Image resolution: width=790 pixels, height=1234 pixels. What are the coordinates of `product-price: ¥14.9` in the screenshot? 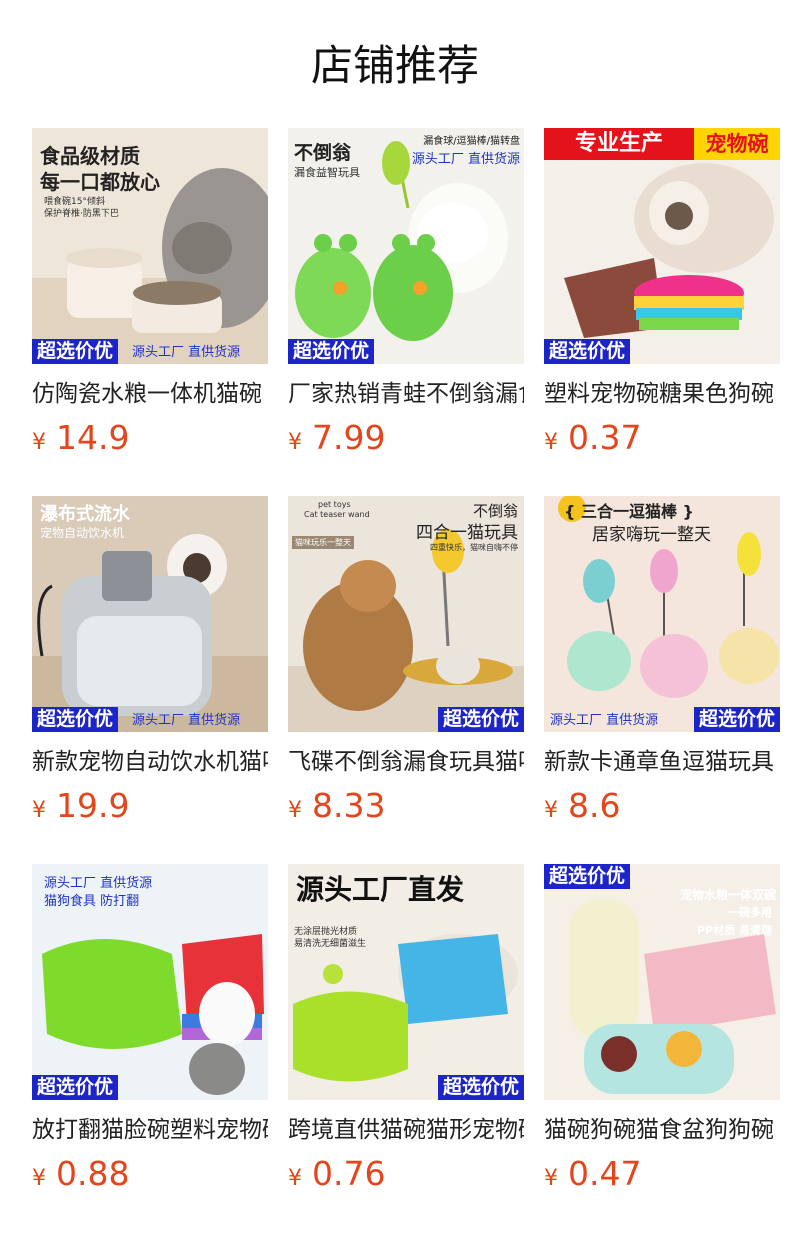 It's located at (80, 438).